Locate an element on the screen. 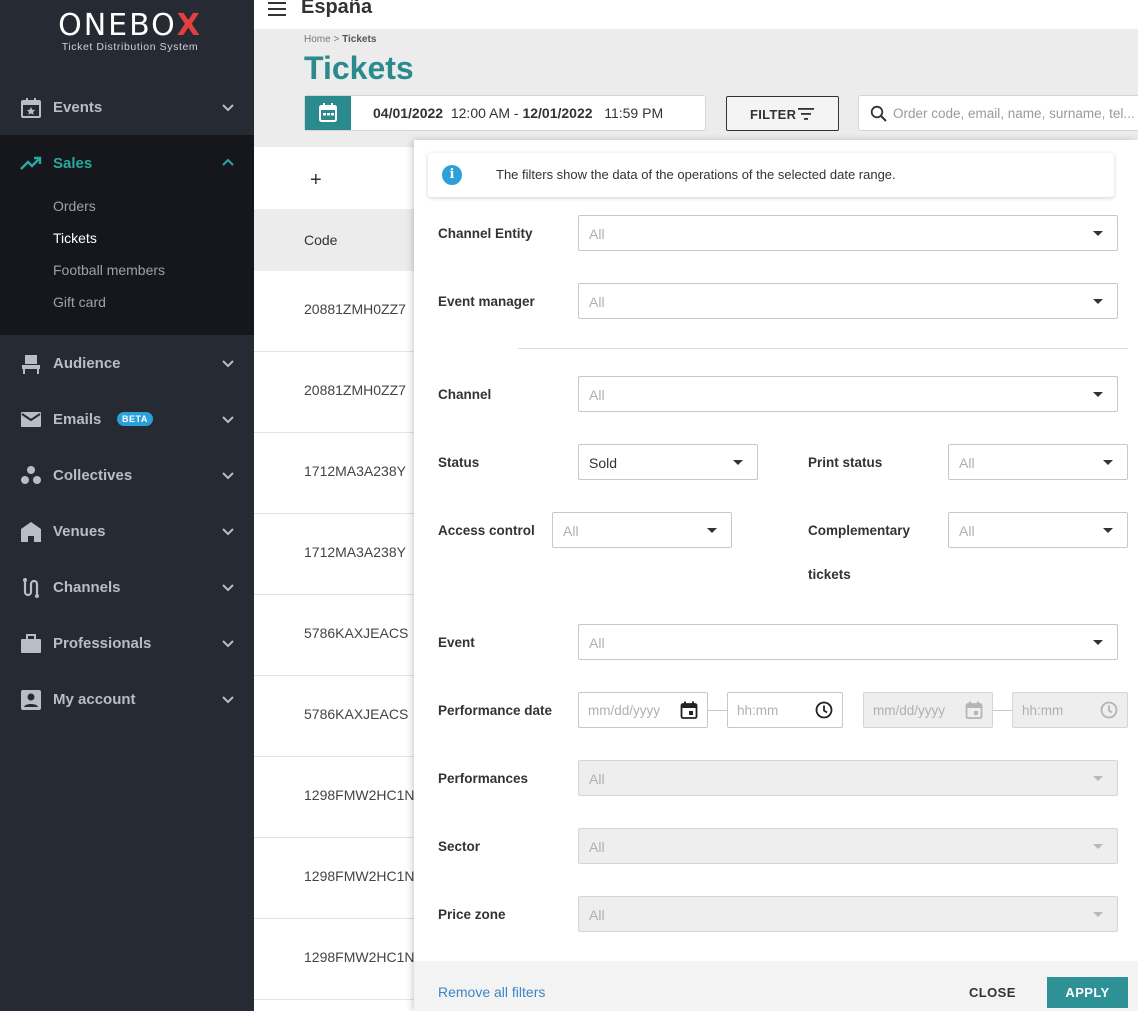 The width and height of the screenshot is (1138, 1011). column-header-code: Code is located at coordinates (320, 240).